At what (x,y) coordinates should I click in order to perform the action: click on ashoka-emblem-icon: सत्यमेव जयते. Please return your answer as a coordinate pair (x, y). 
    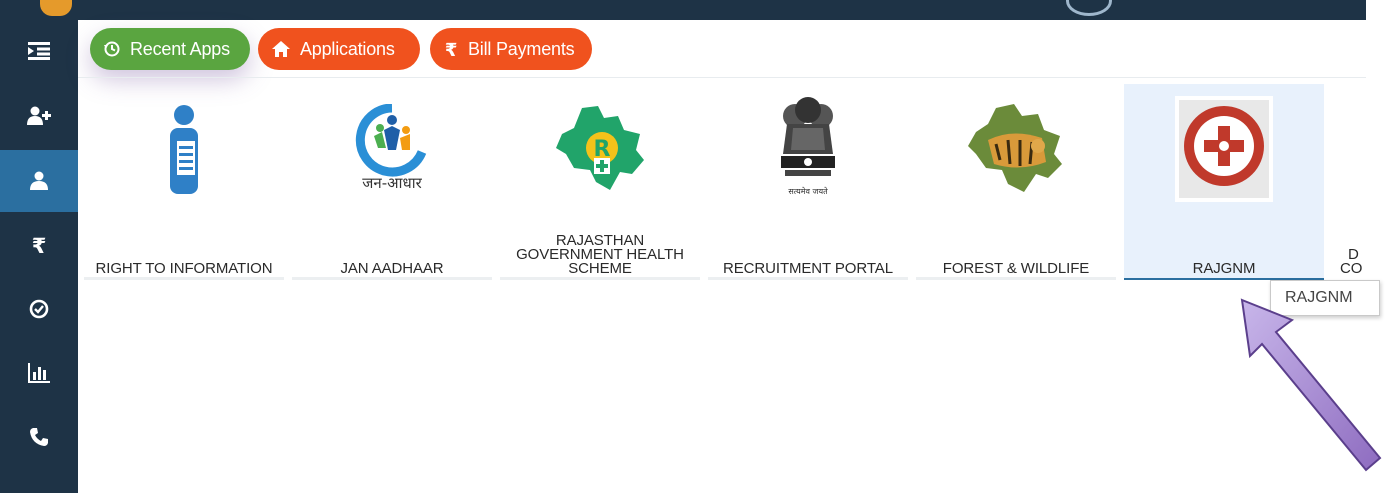
    Looking at the image, I should click on (808, 146).